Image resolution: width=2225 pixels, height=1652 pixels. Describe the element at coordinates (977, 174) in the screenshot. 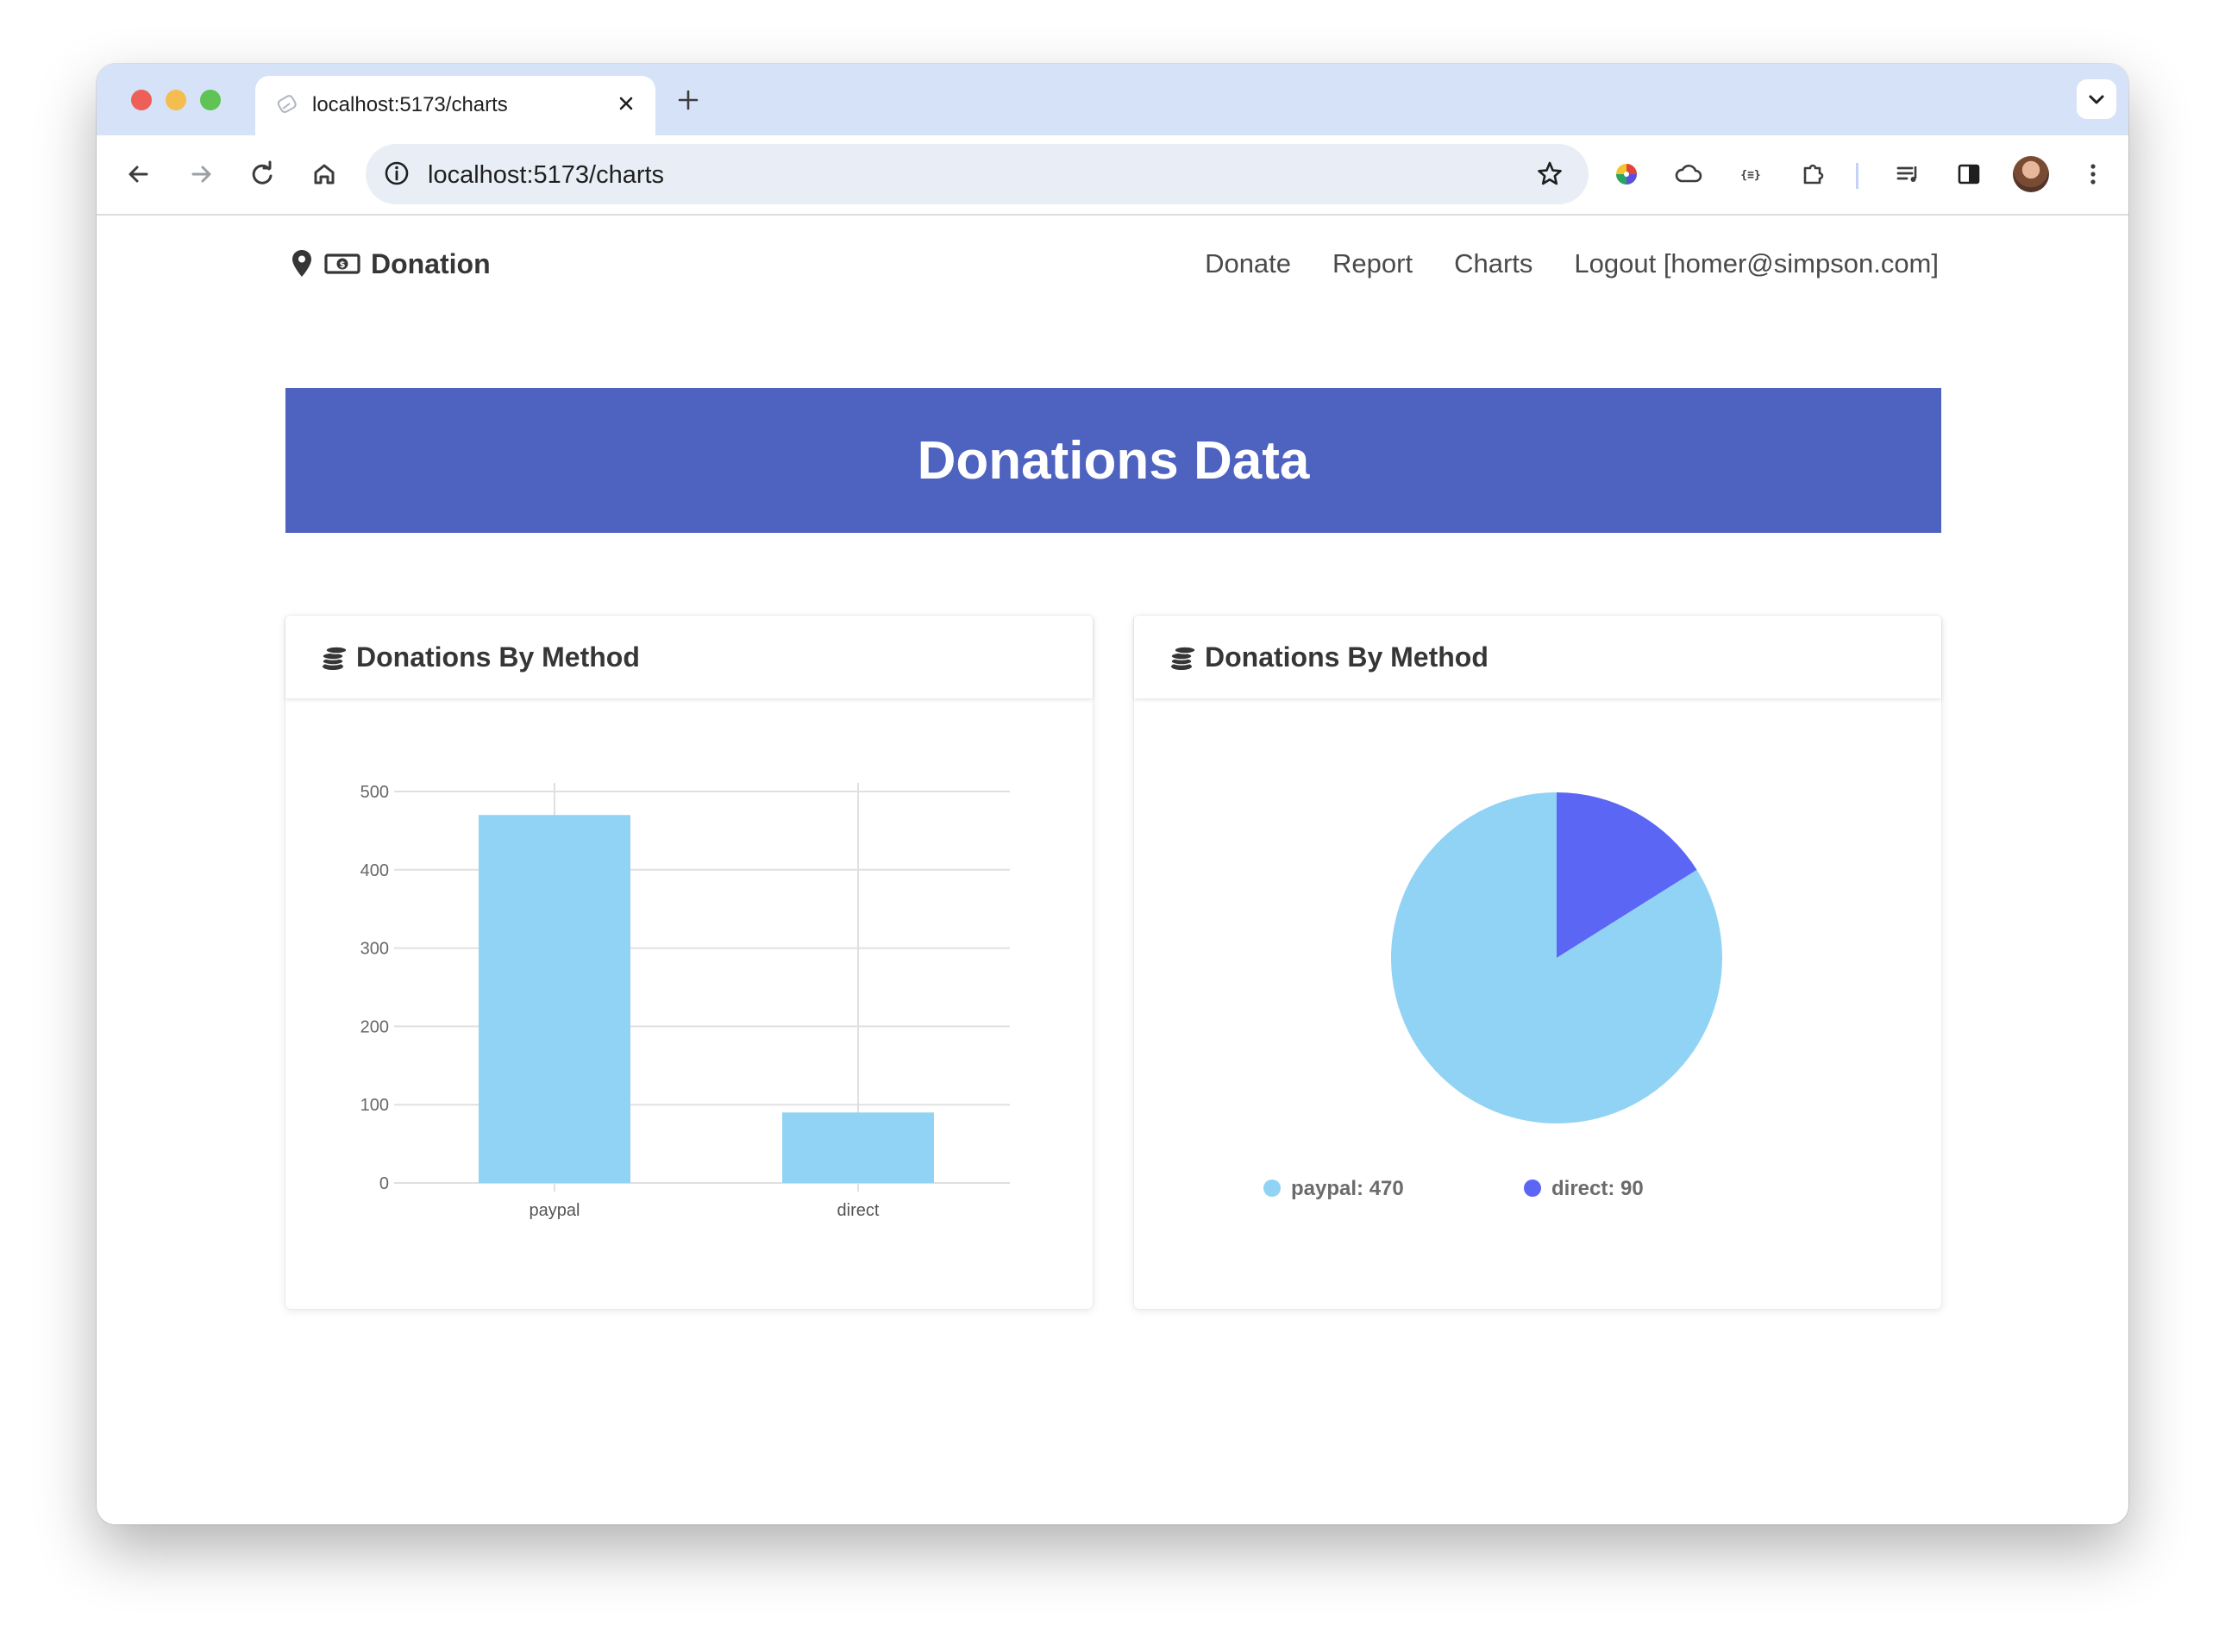

I see `address-bar: localhost:5173/charts` at that location.